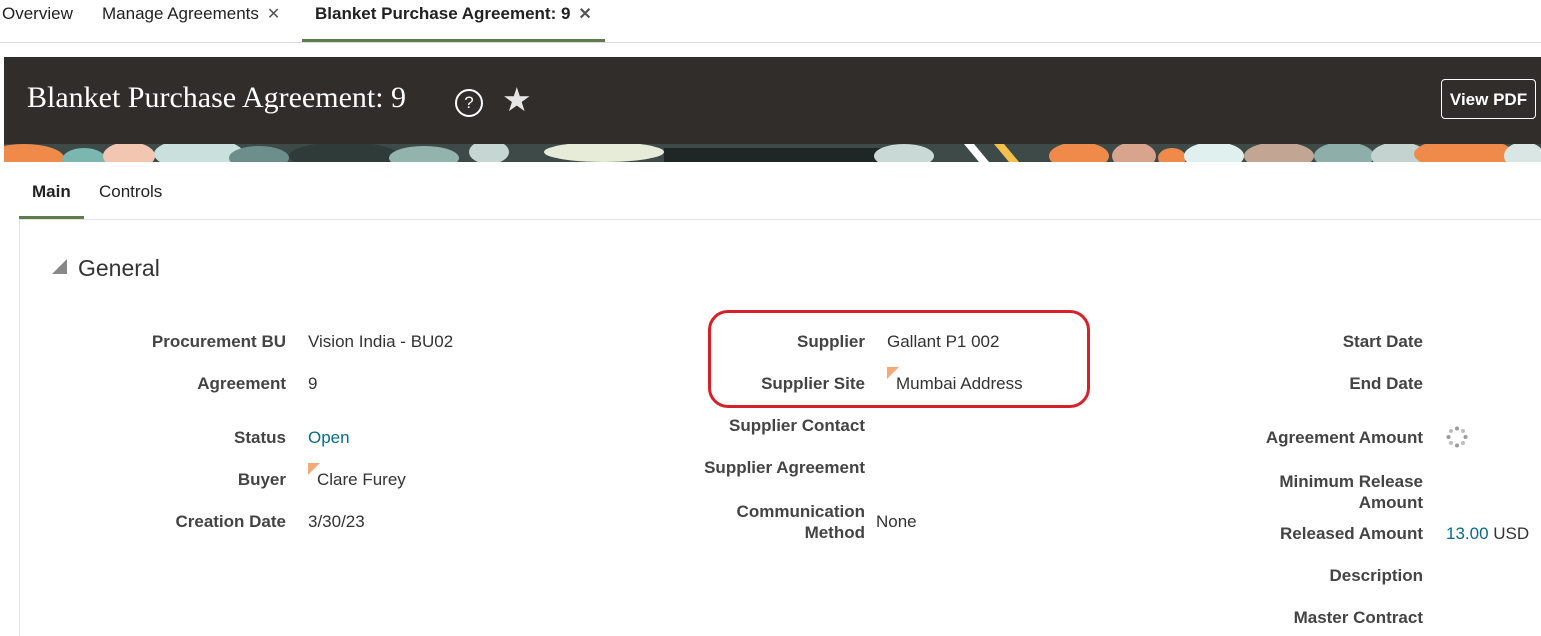 The width and height of the screenshot is (1541, 636). What do you see at coordinates (443, 13) in the screenshot?
I see `tab-label: Blanket Purchase Agreement: 9` at bounding box center [443, 13].